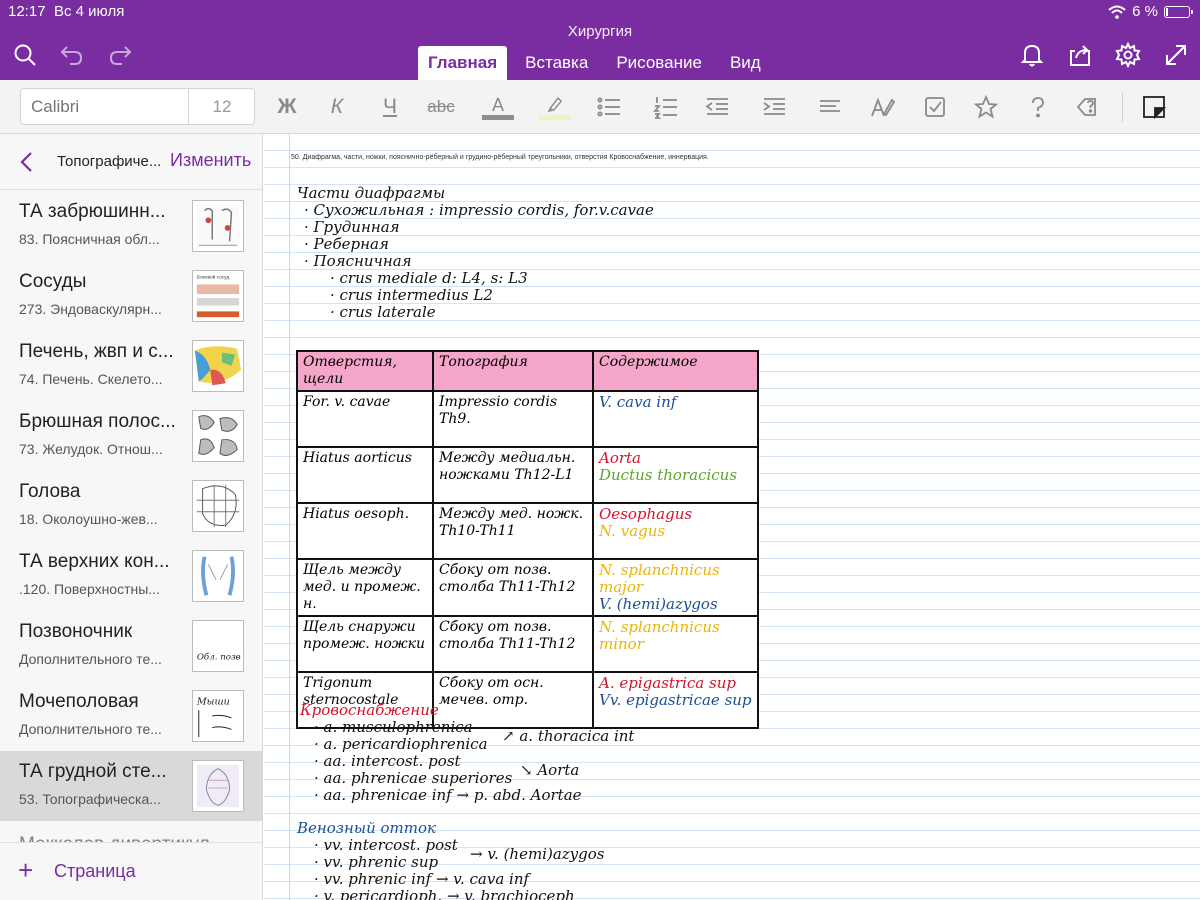 Image resolution: width=1200 pixels, height=900 pixels. What do you see at coordinates (1032, 55) in the screenshot?
I see `bell-icon` at bounding box center [1032, 55].